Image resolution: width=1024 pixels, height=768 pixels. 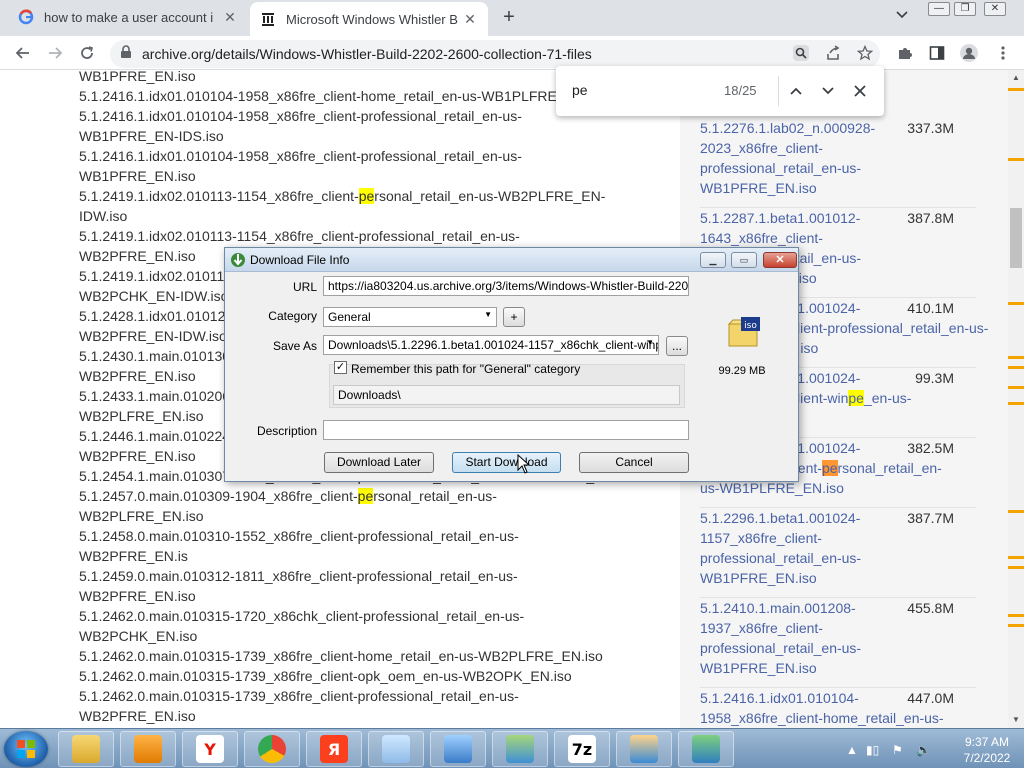 I want to click on taskbar-app-media-player, so click(x=148, y=749).